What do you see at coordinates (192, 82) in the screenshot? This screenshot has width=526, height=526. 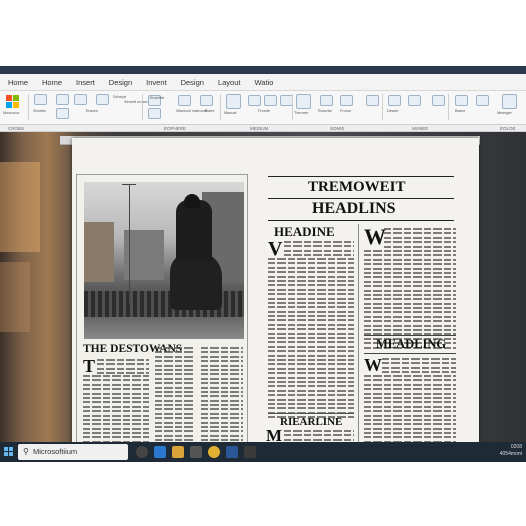 I see `menu-design-2: Design` at bounding box center [192, 82].